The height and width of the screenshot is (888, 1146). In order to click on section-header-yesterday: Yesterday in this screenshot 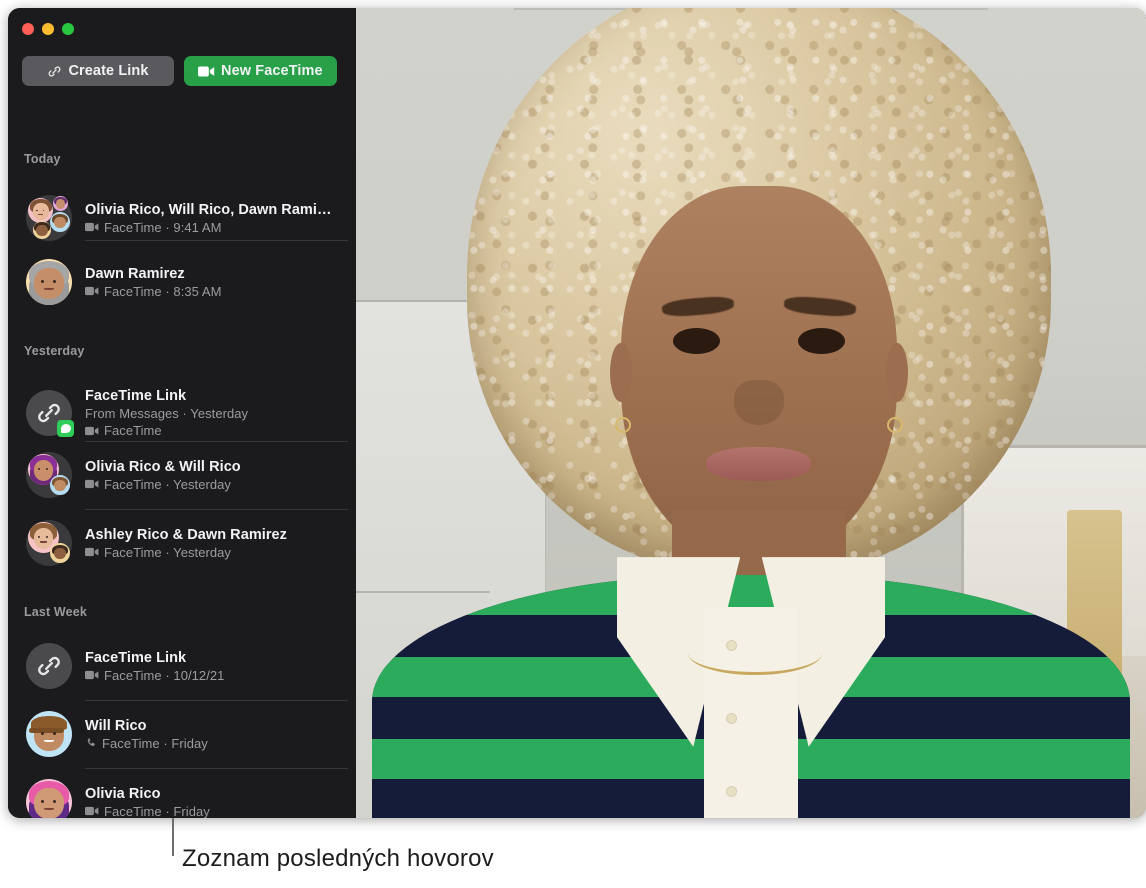, I will do `click(54, 351)`.